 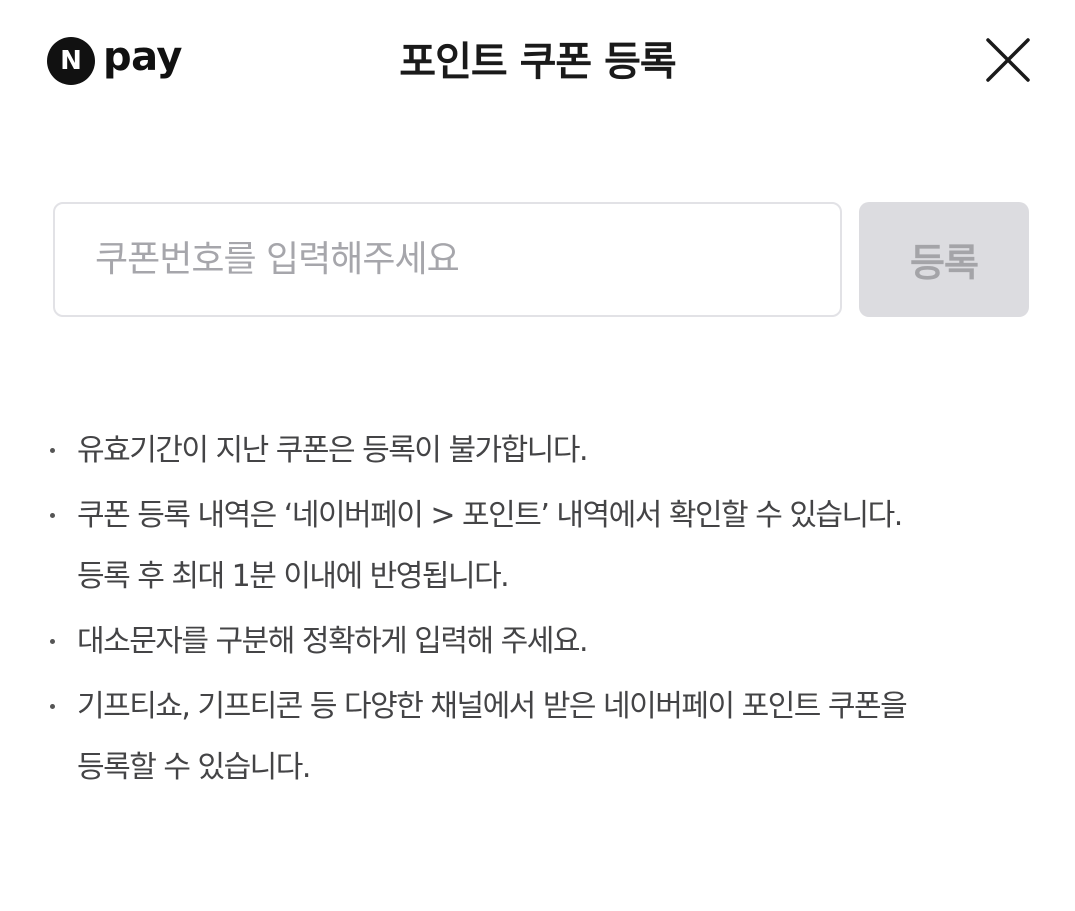 I want to click on notice-text: 대소문자를 구분해 정확하게 입력해 주세요., so click(x=332, y=641).